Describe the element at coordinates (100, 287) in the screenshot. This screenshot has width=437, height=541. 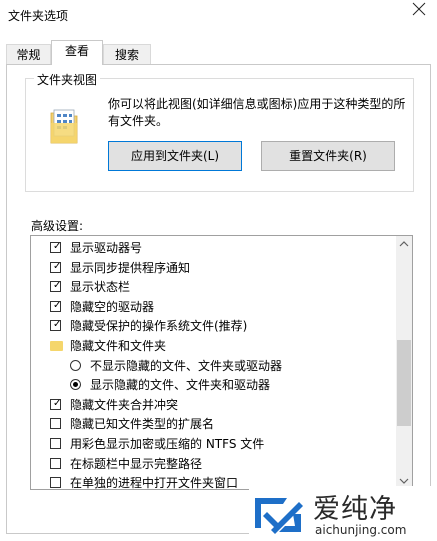
I see `option-label: 显示状态栏` at that location.